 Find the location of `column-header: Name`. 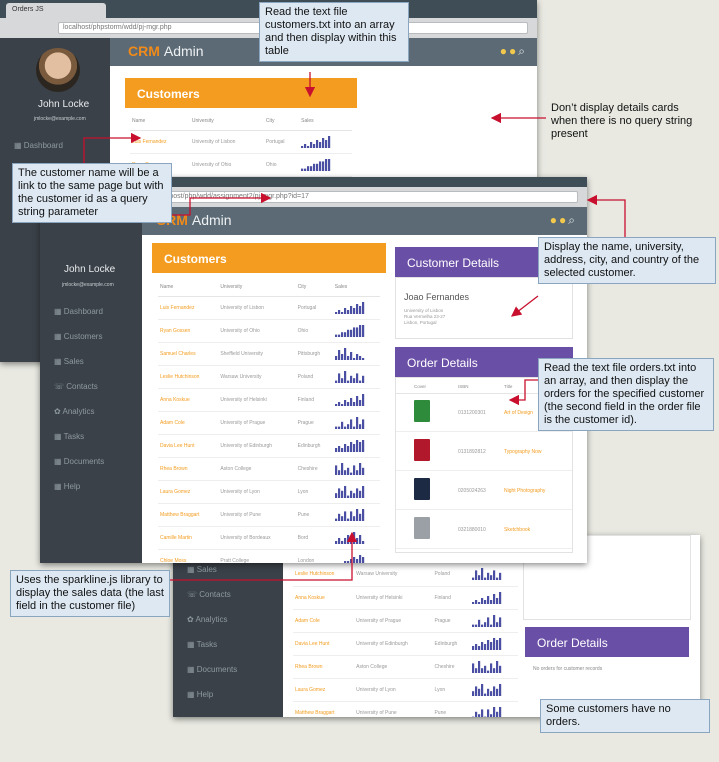

column-header: Name is located at coordinates (188, 288).